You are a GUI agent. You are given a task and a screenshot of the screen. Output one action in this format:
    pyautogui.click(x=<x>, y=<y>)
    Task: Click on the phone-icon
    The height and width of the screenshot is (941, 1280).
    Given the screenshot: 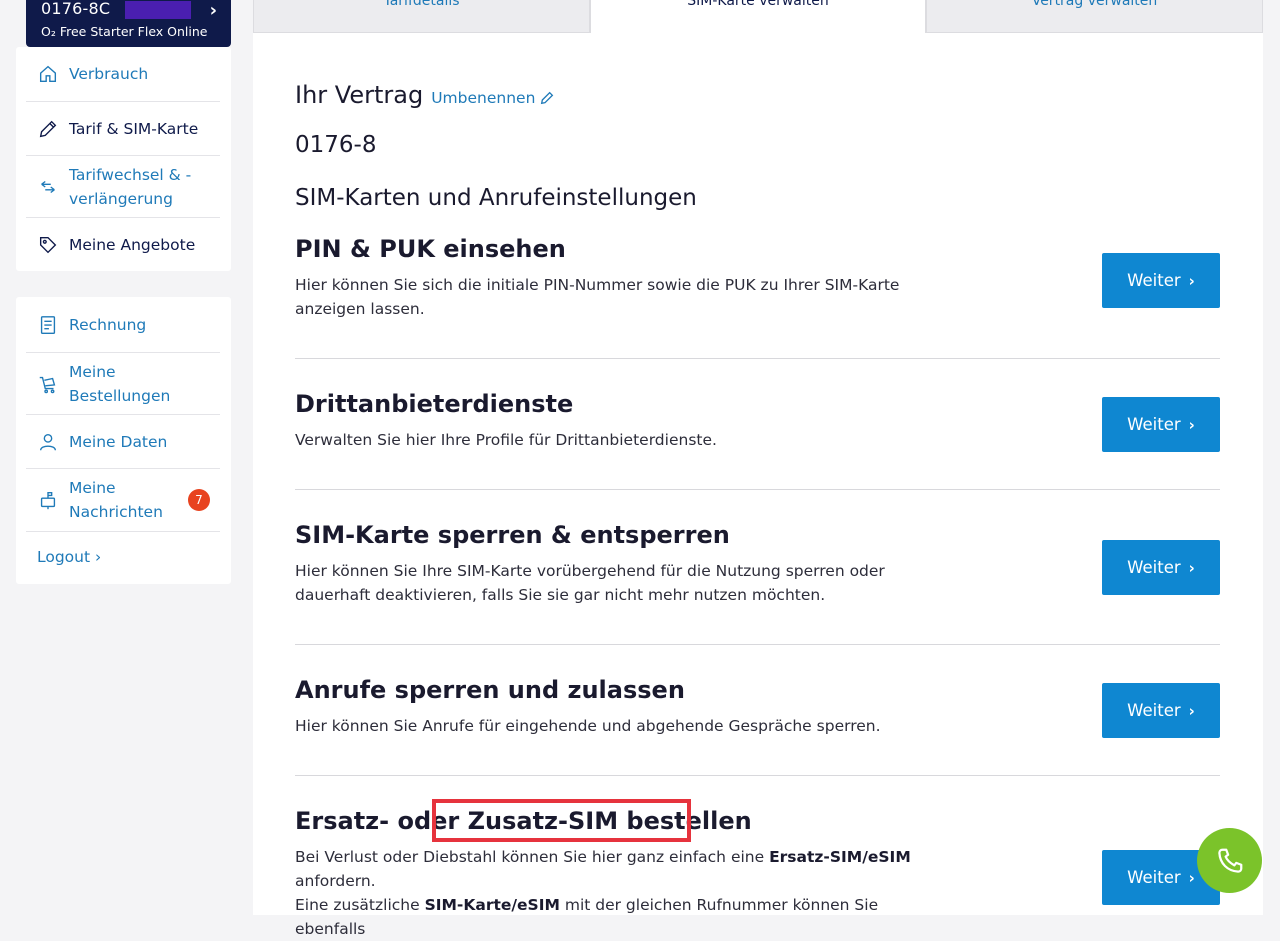 What is the action you would take?
    pyautogui.click(x=1229, y=860)
    